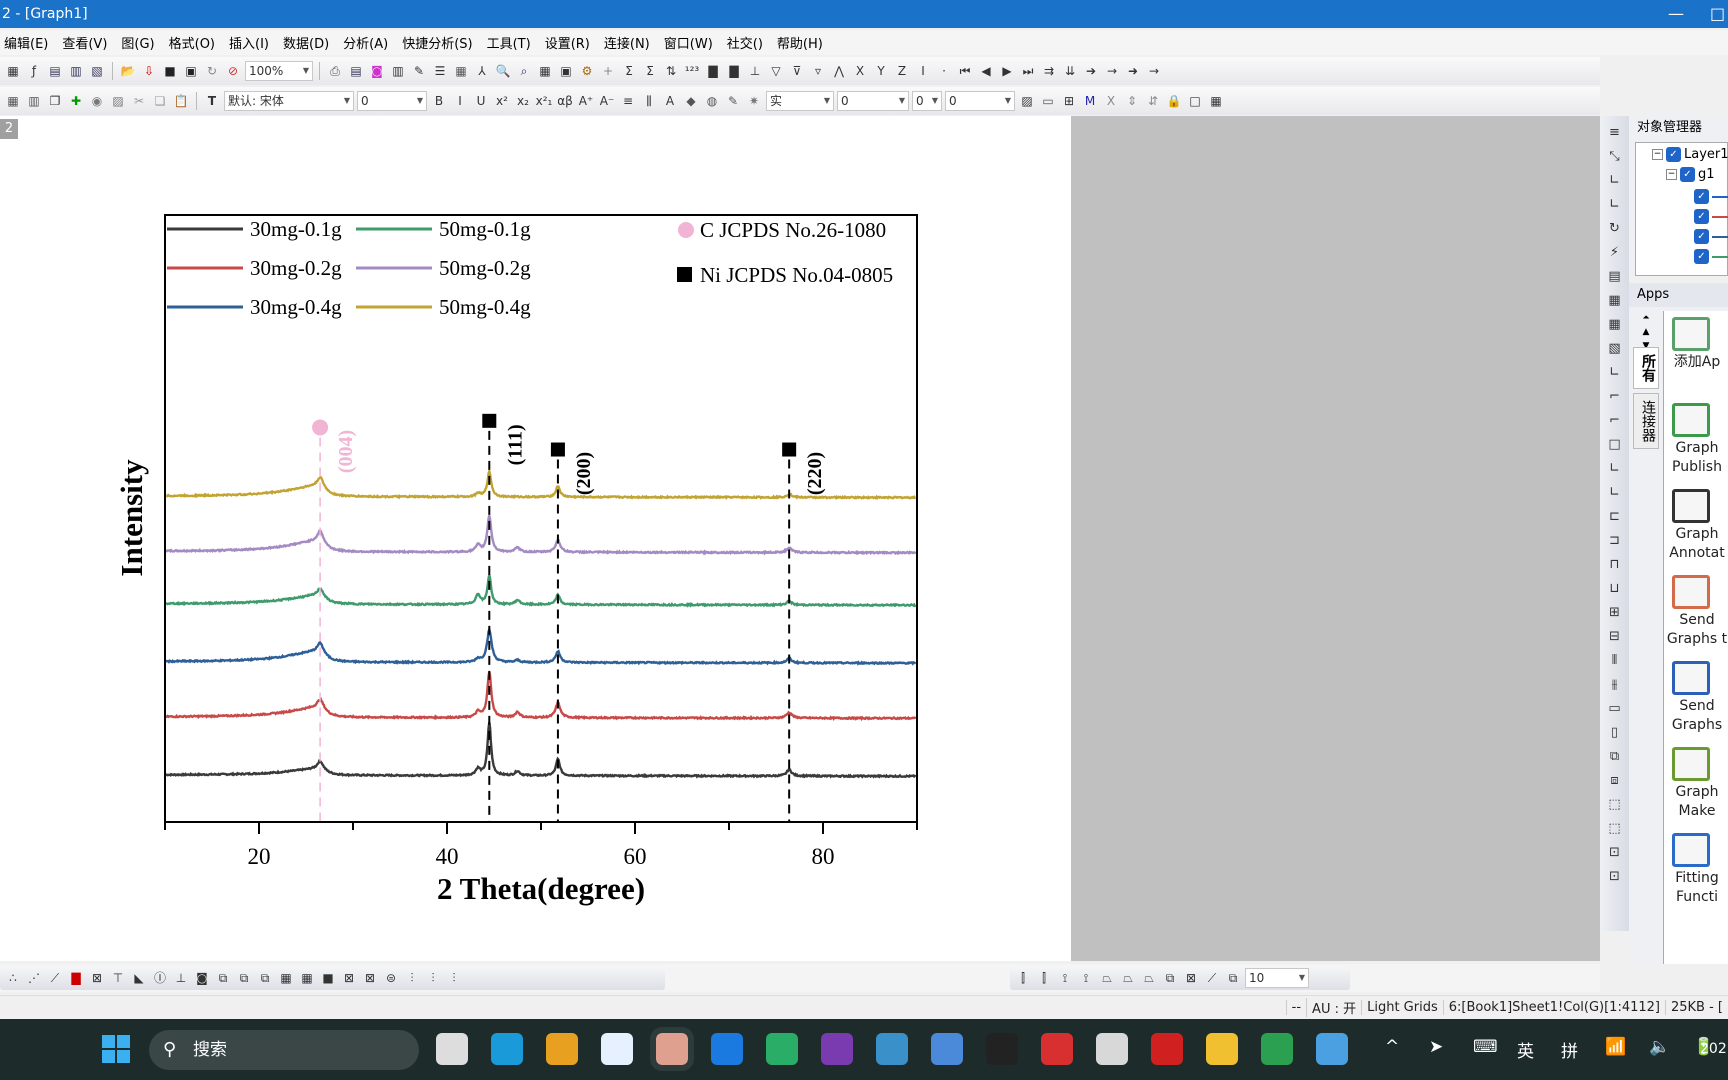 This screenshot has height=1080, width=1728. What do you see at coordinates (118, 978) in the screenshot?
I see `plot-type-icon: ⊤` at bounding box center [118, 978].